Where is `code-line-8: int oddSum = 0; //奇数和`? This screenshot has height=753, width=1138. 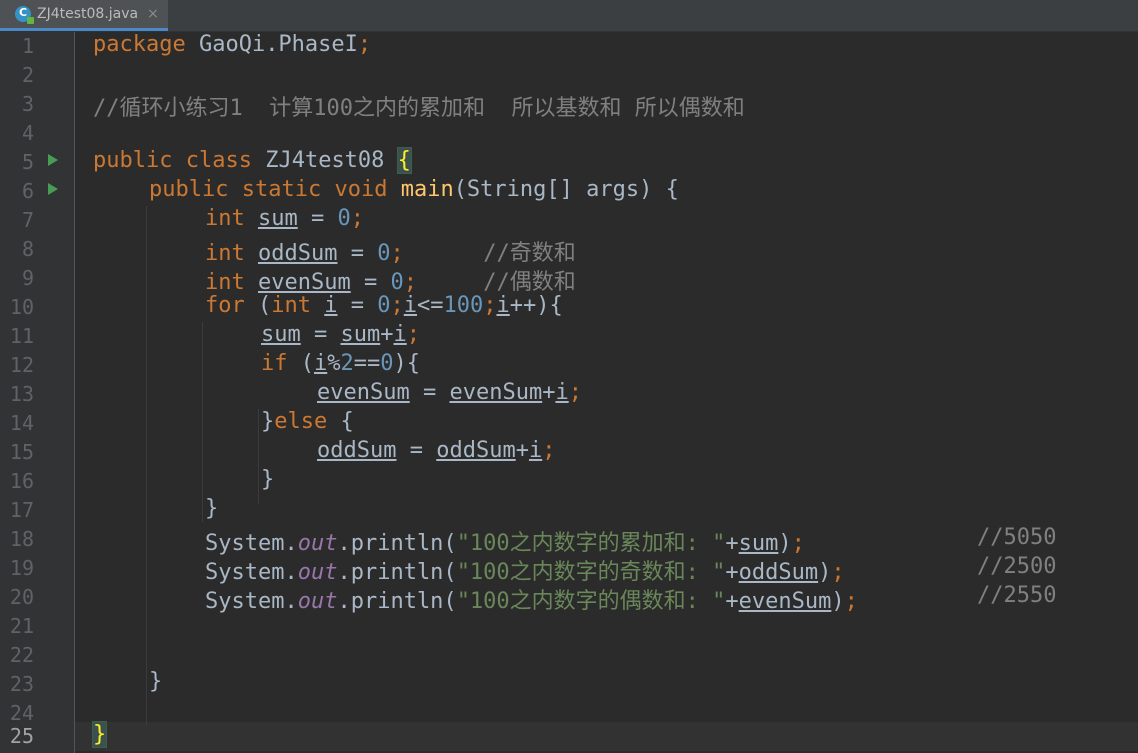
code-line-8: int oddSum = 0; //奇数和 is located at coordinates (390, 253).